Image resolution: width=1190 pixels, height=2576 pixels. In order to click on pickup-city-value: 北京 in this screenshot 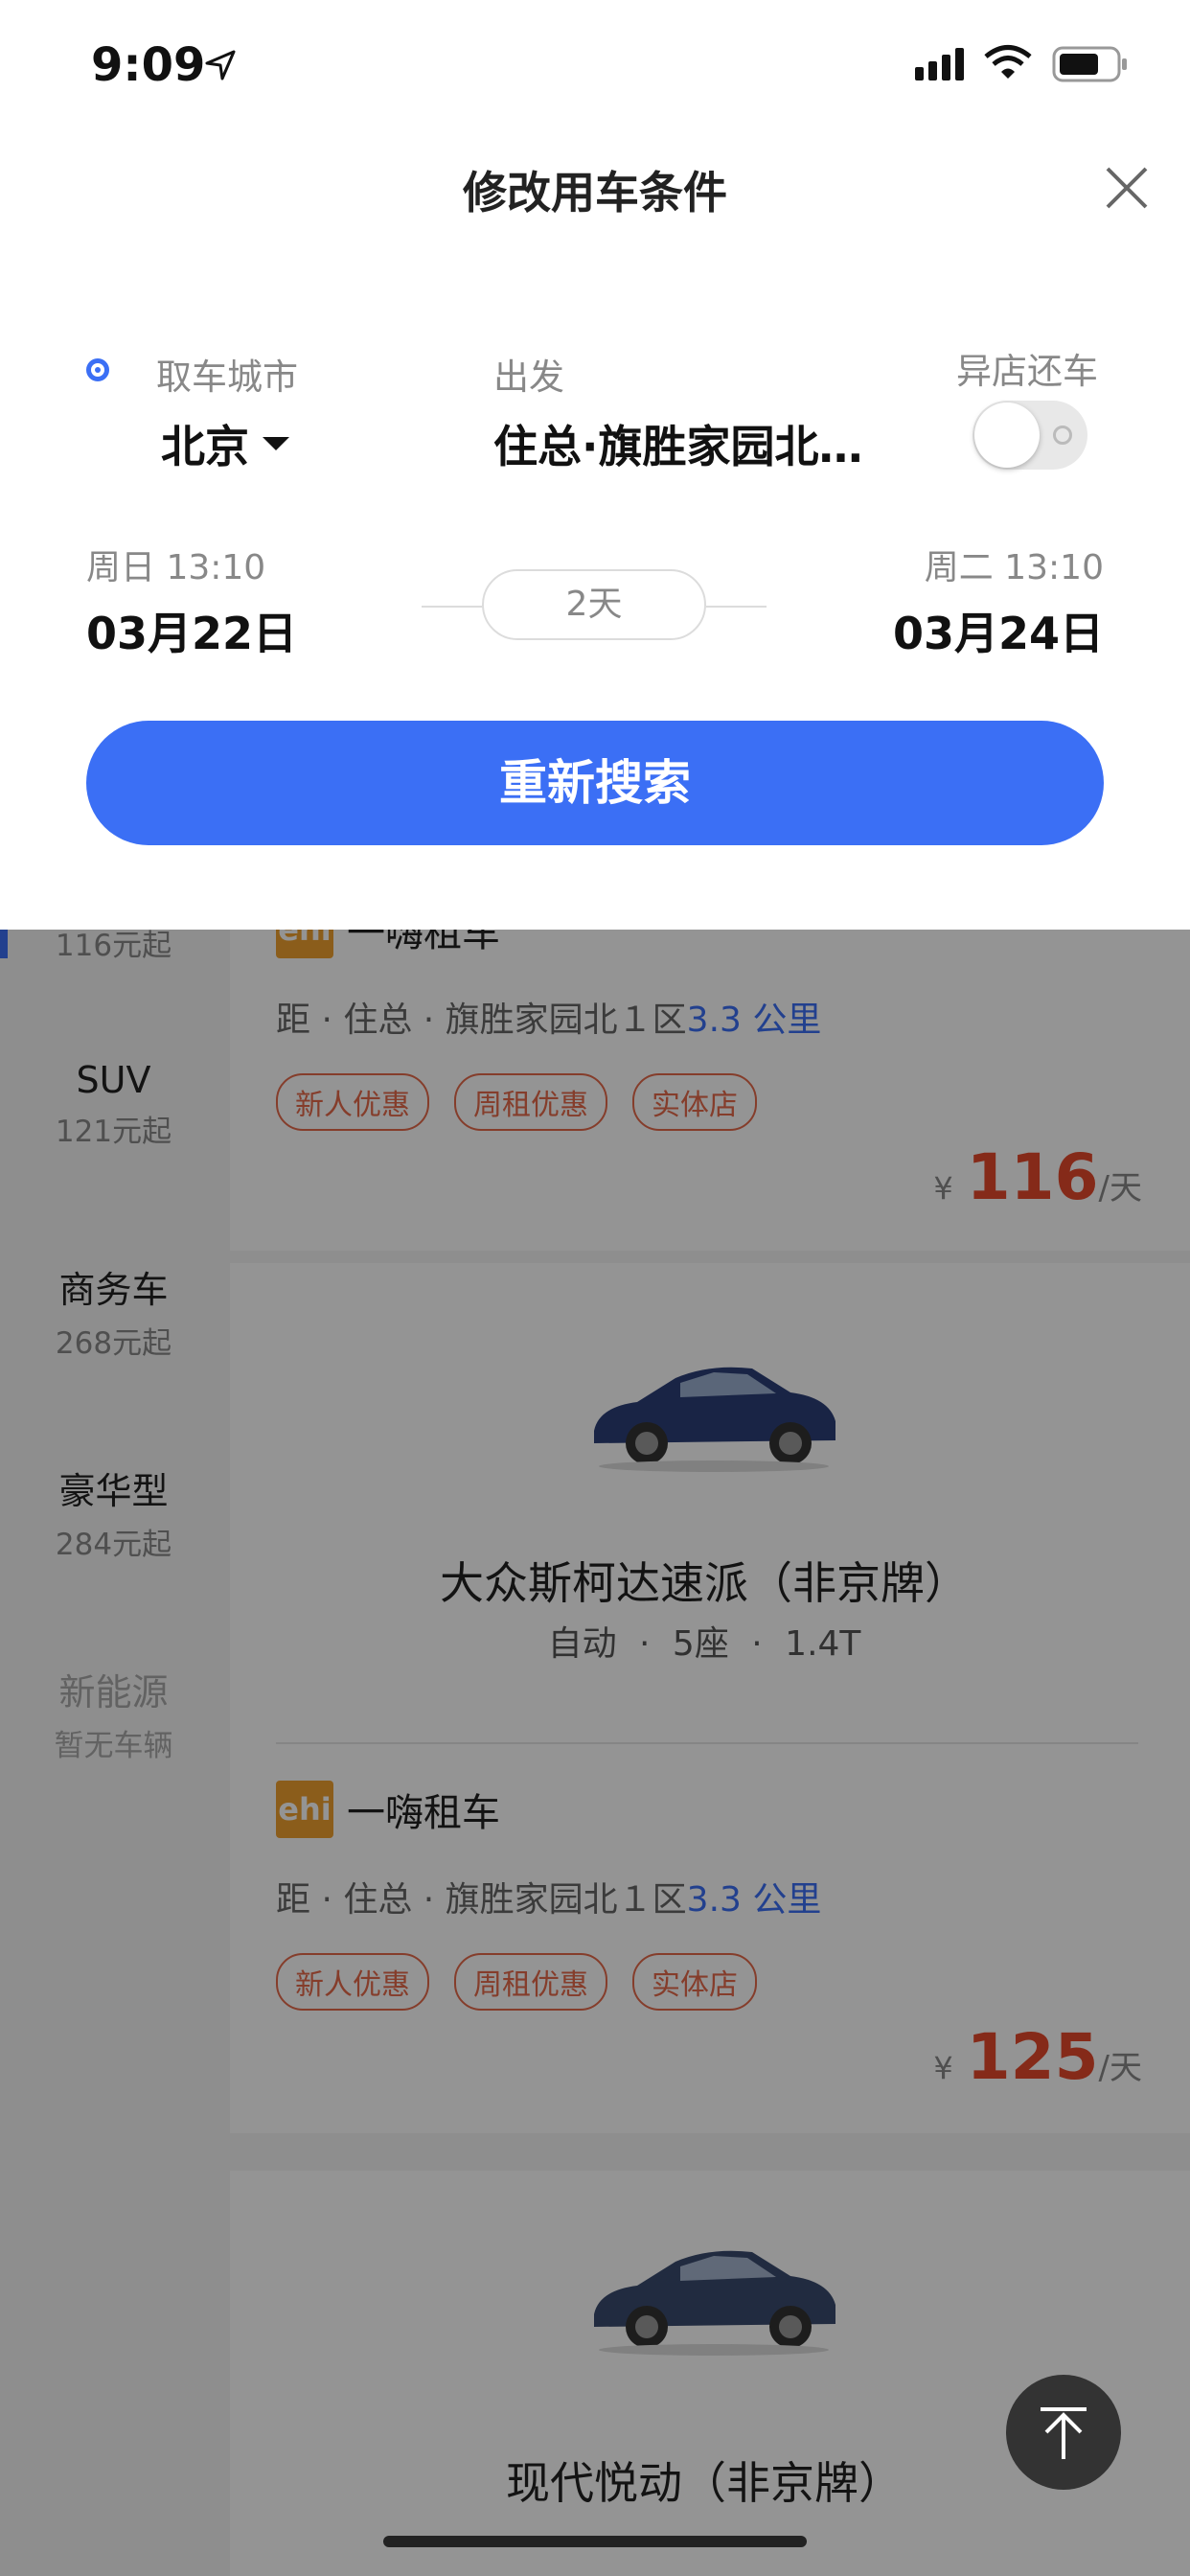, I will do `click(205, 446)`.